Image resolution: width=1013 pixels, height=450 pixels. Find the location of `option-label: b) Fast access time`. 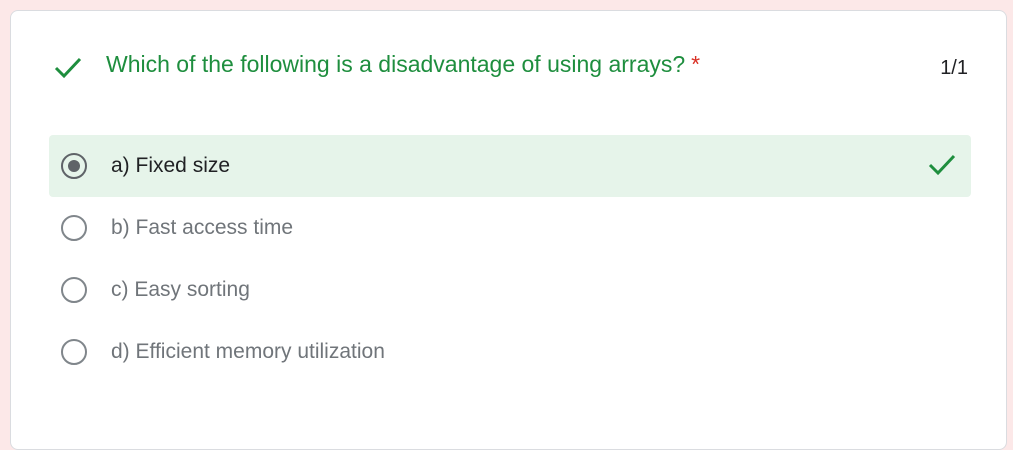

option-label: b) Fast access time is located at coordinates (202, 227).